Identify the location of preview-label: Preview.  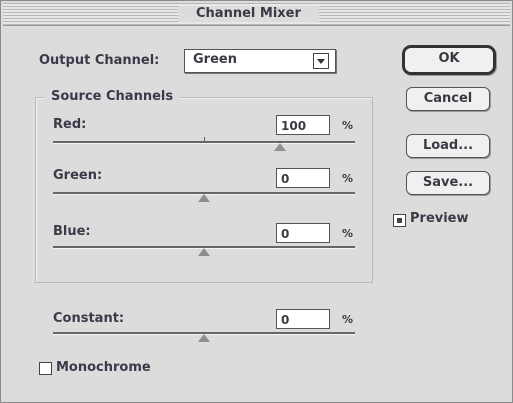
(439, 218).